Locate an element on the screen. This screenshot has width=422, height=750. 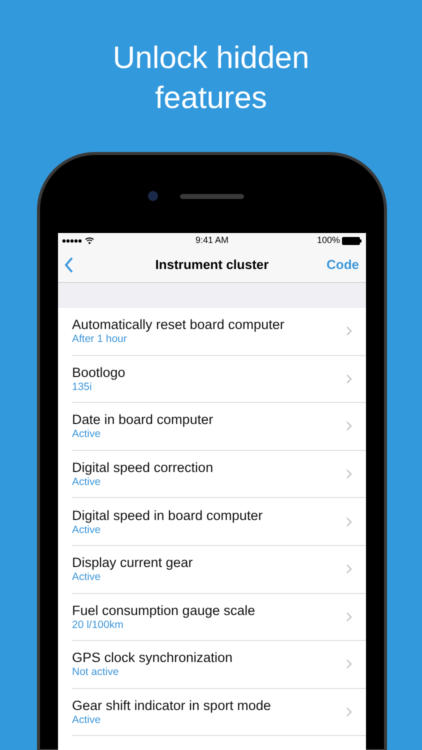
camera-icon is located at coordinates (153, 196).